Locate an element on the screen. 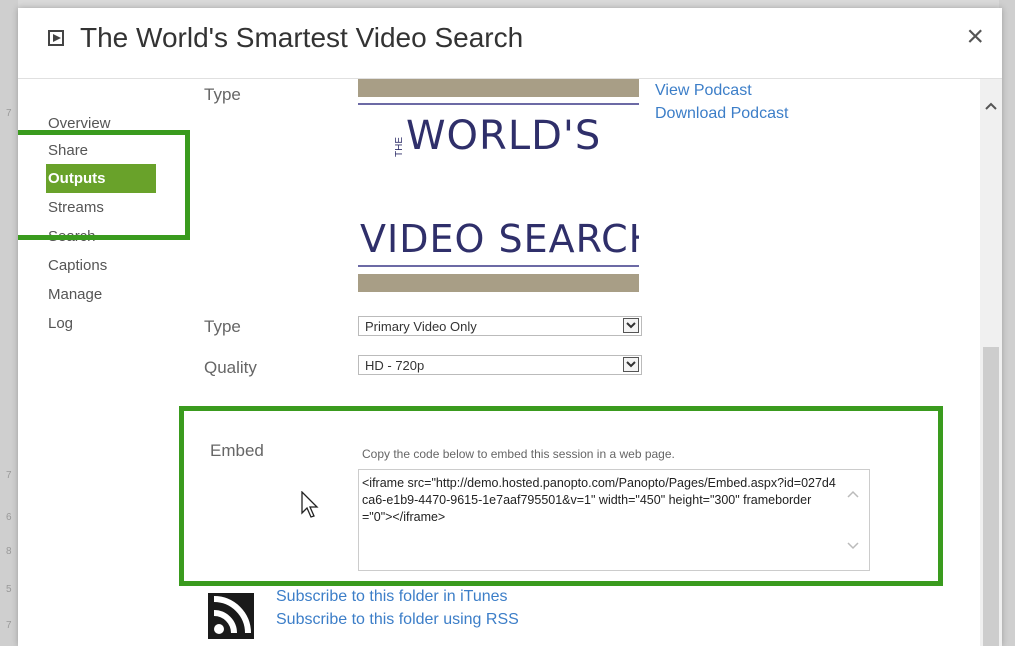  podcast-type-label: Type is located at coordinates (222, 94).